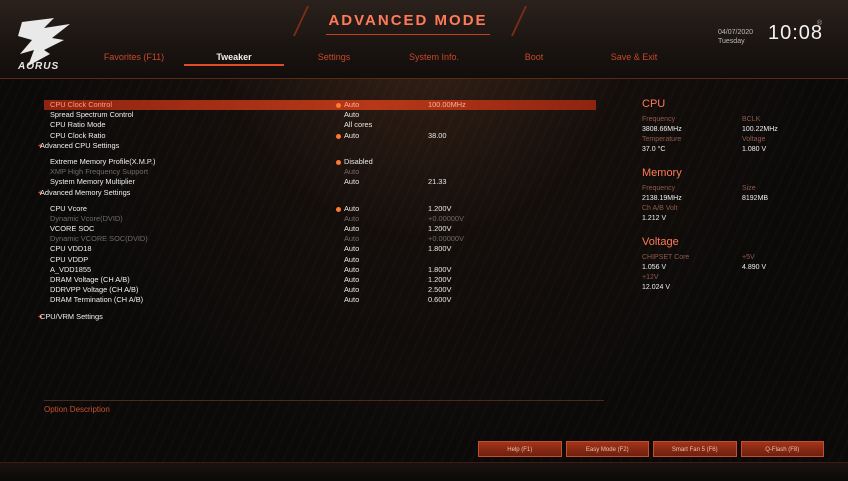 Image resolution: width=848 pixels, height=481 pixels. Describe the element at coordinates (437, 135) in the screenshot. I see `setting-current-value: 38.00` at that location.